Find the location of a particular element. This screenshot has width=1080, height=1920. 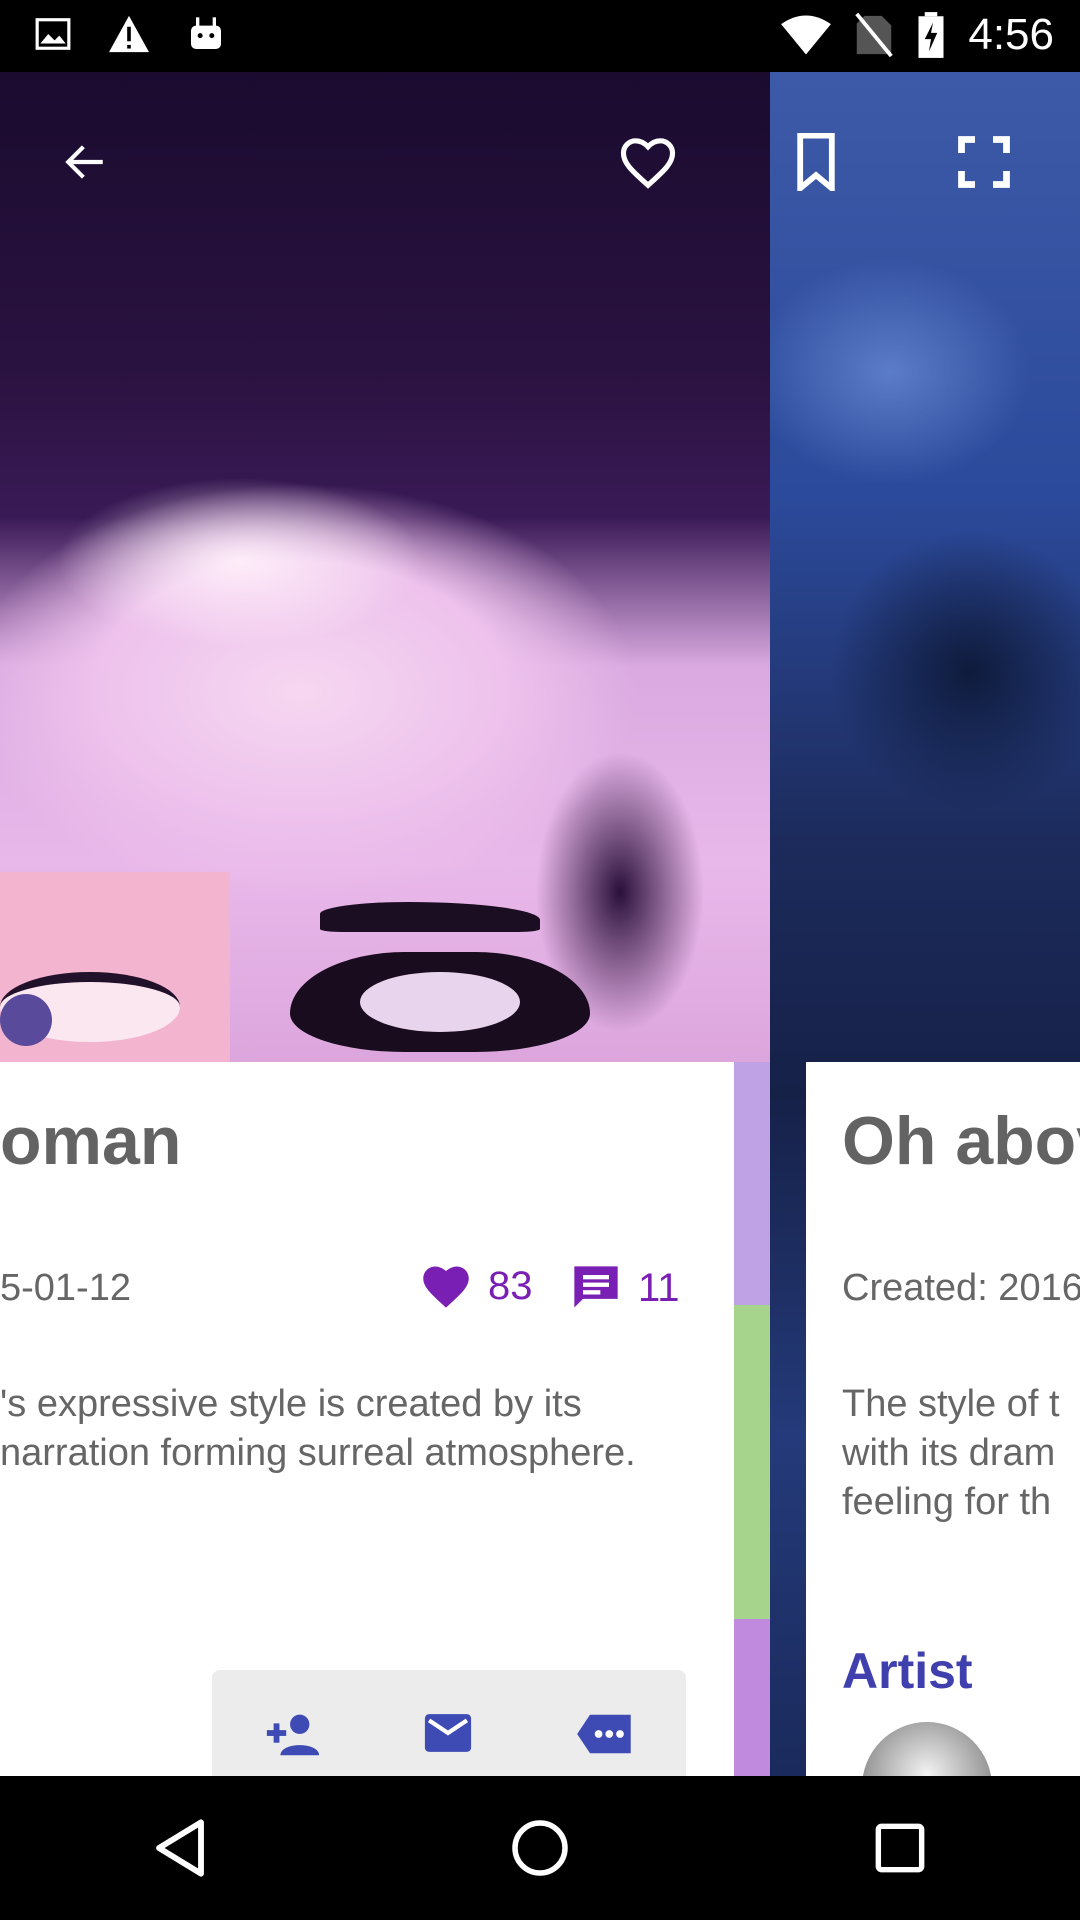

description-line: The style of t is located at coordinates (951, 1404).